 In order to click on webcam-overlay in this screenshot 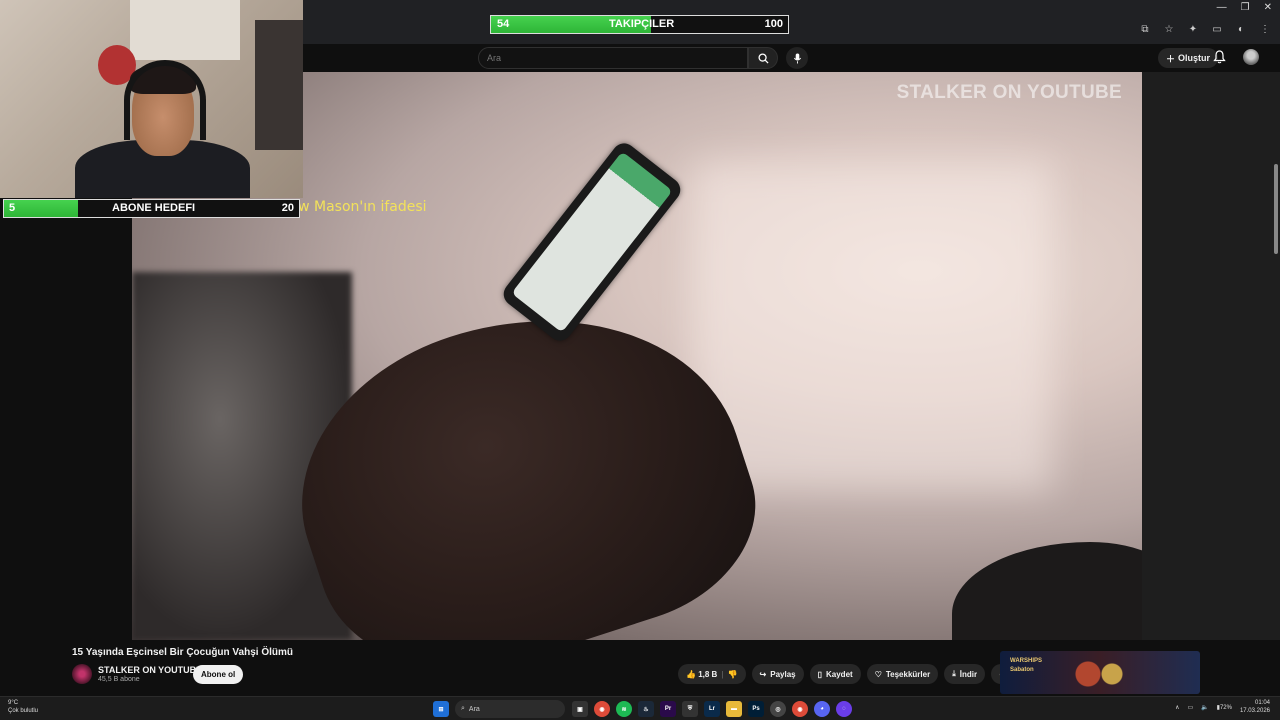, I will do `click(151, 99)`.